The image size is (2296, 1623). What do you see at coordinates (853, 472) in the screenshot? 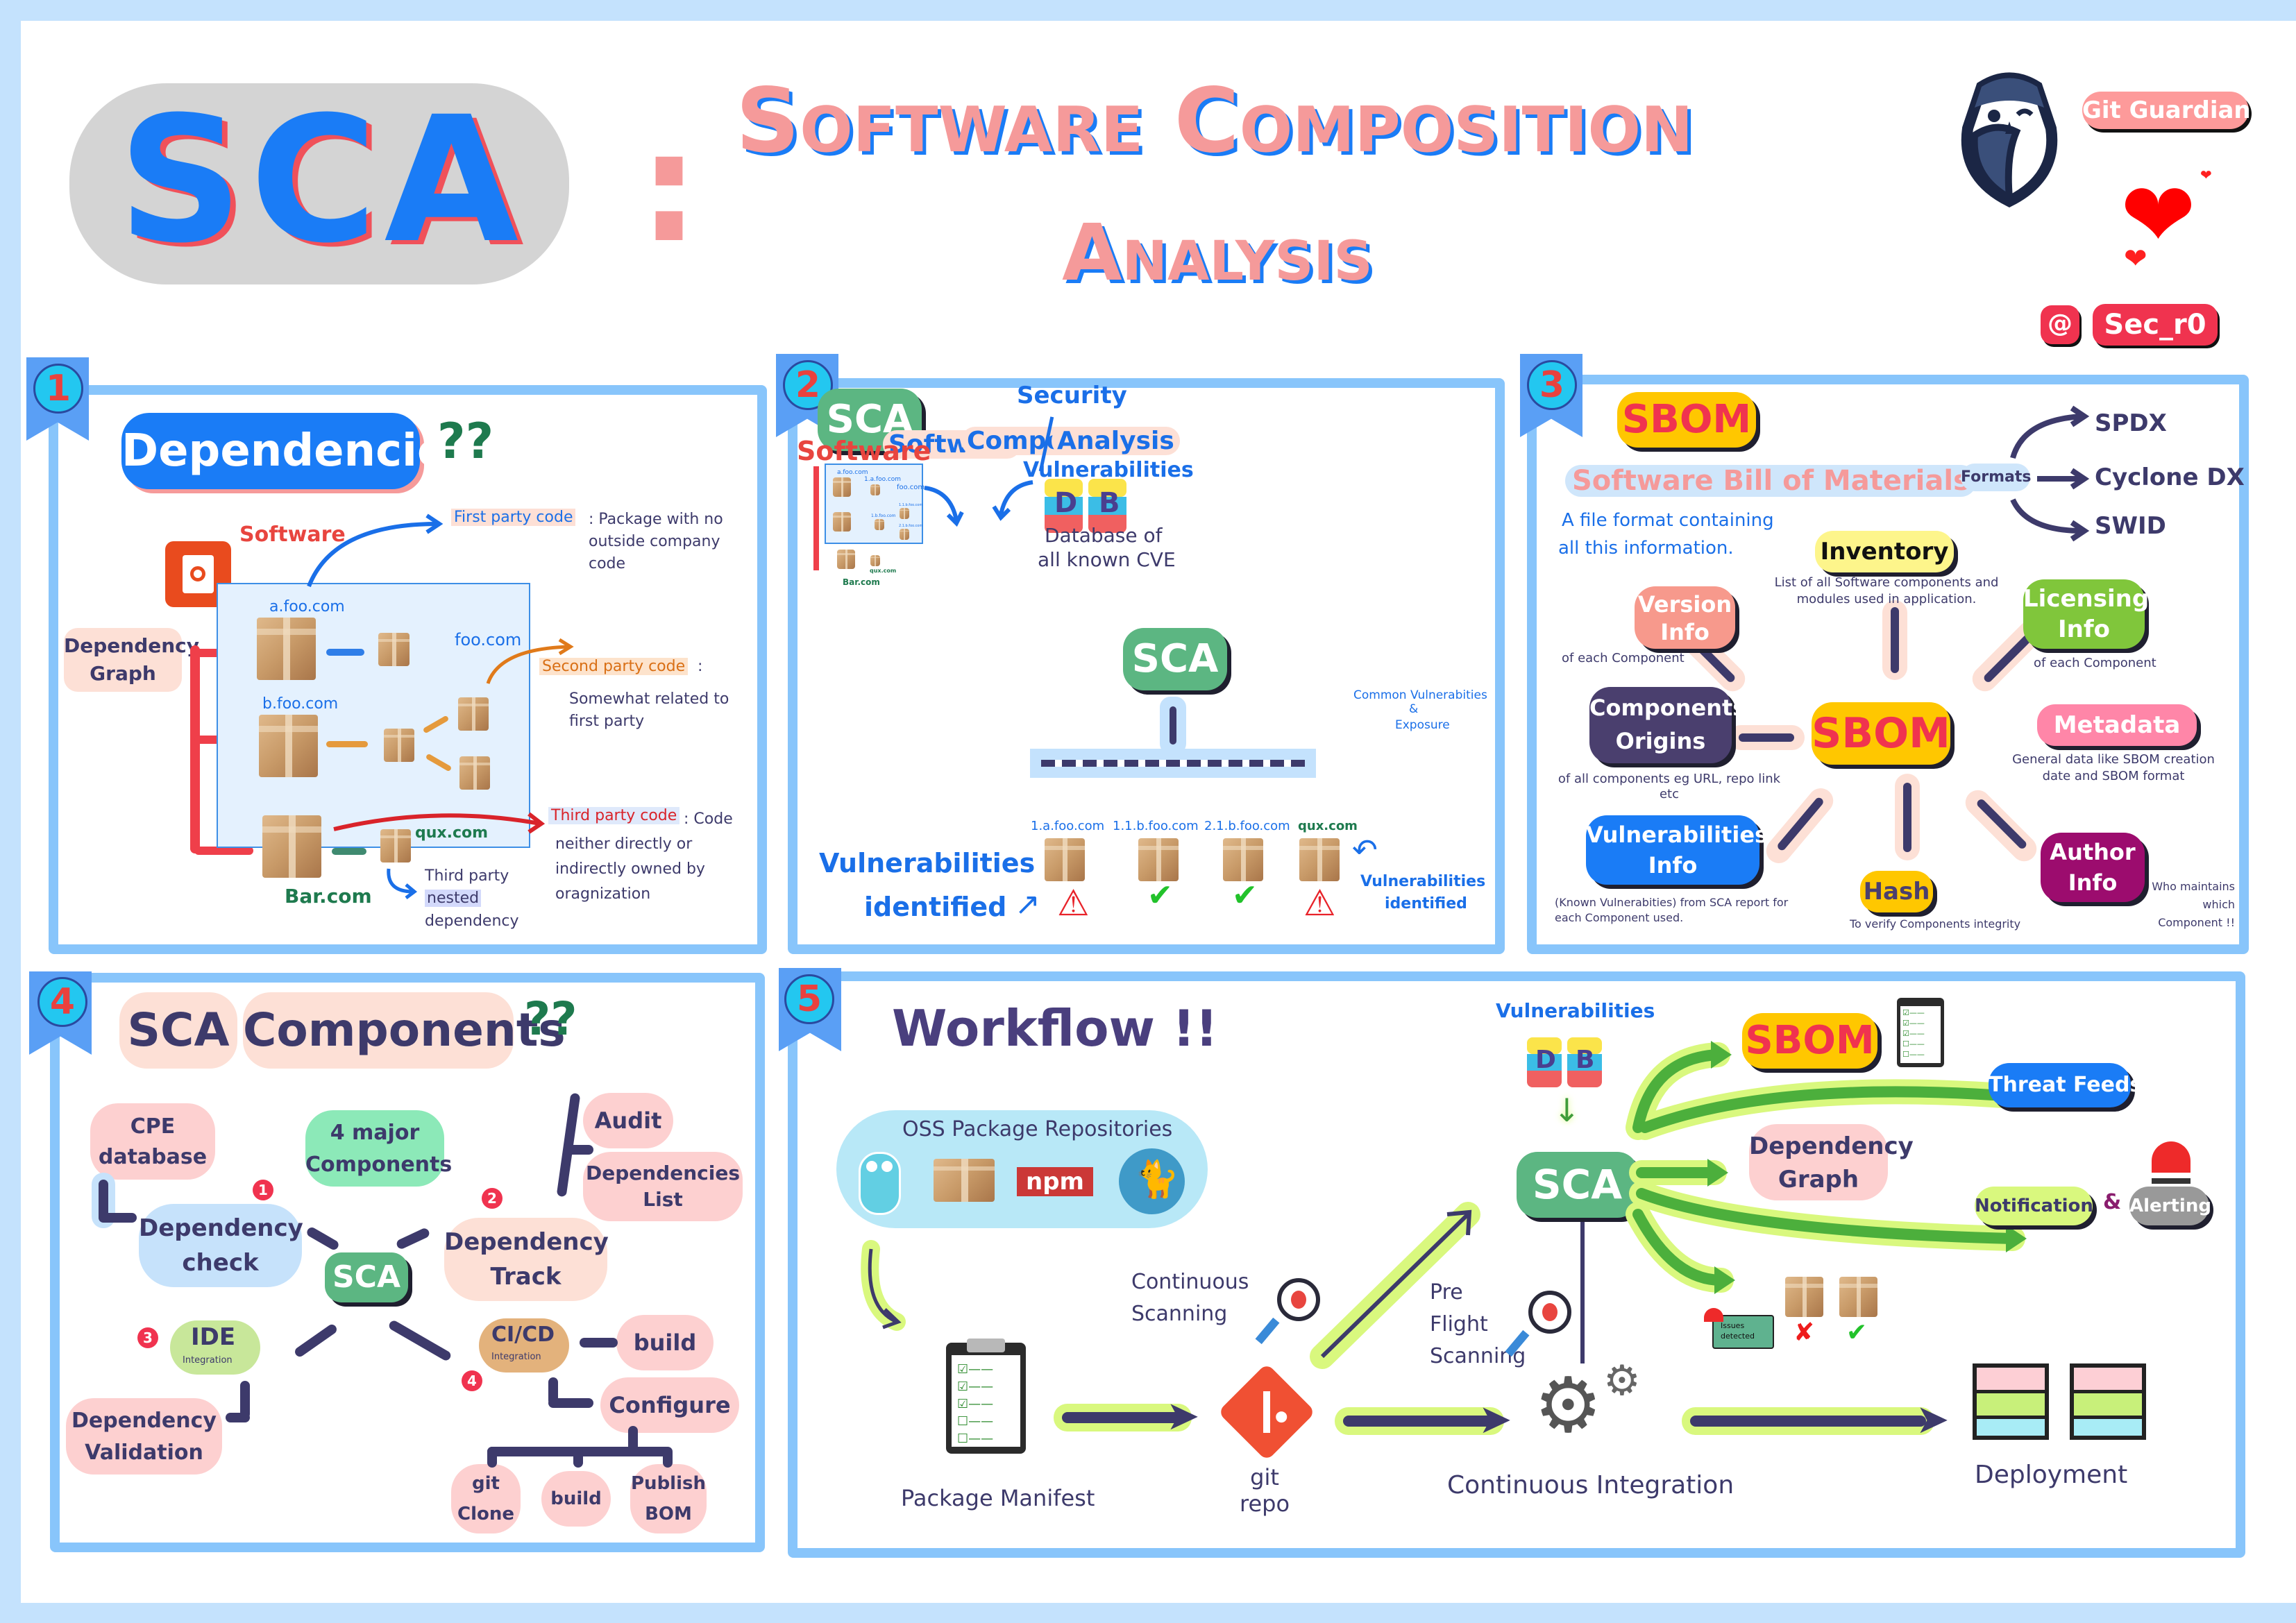
I see `mini-node-a-foo: a.foo.com` at bounding box center [853, 472].